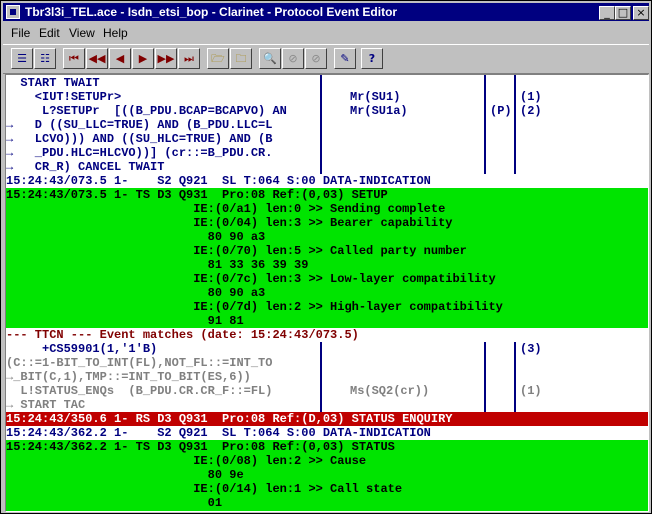 The width and height of the screenshot is (652, 514). I want to click on save-folder-button: 🗀, so click(241, 58).